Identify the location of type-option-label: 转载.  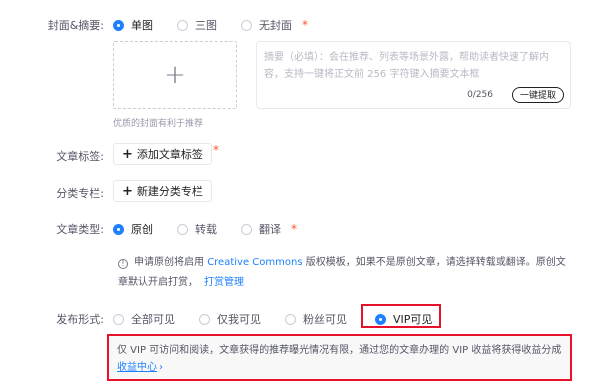
(206, 229).